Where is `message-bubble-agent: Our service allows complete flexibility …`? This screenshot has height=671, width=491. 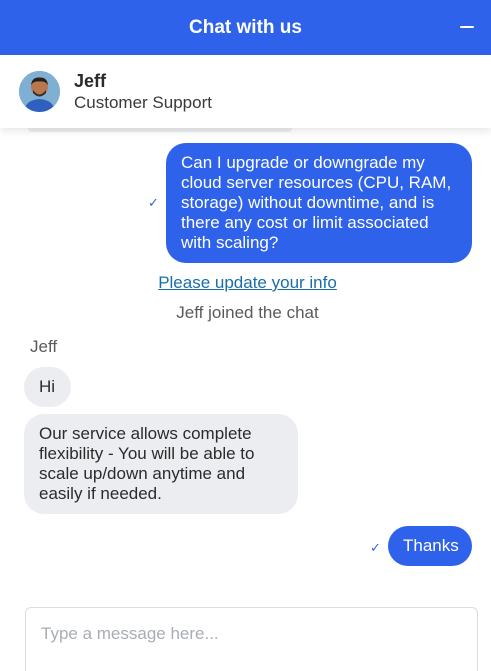 message-bubble-agent: Our service allows complete flexibility … is located at coordinates (161, 464).